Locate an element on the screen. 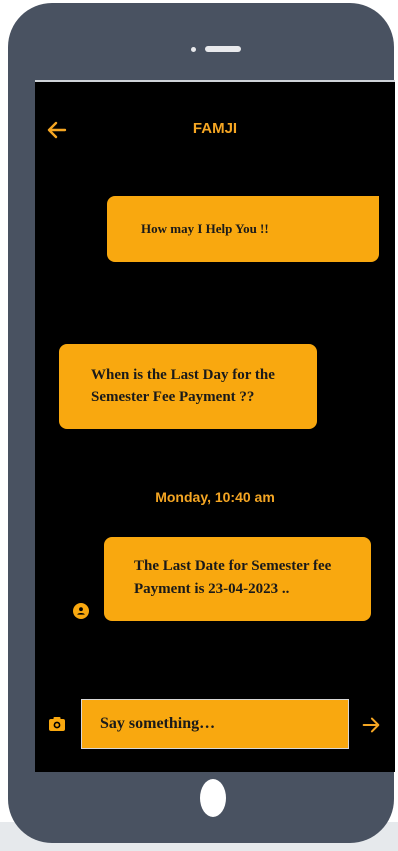 This screenshot has height=851, width=398. camera-icon is located at coordinates (57, 724).